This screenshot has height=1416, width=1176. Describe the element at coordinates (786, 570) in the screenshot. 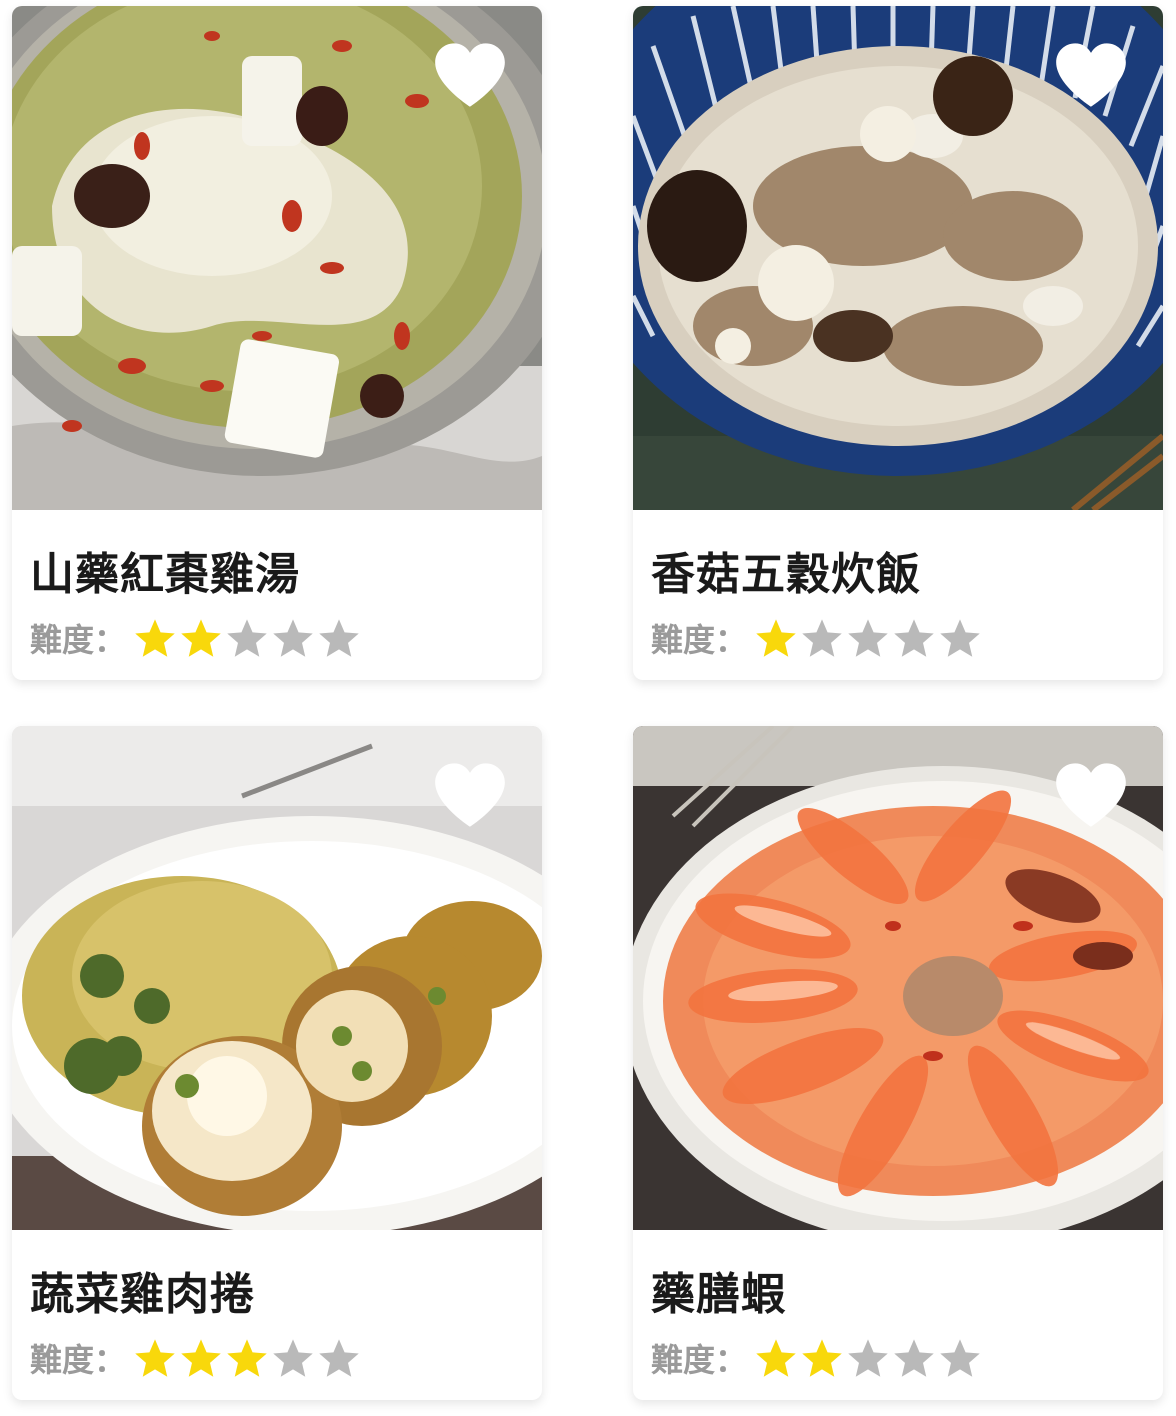

I see `recipe-title: 香菇五穀炊飯` at that location.